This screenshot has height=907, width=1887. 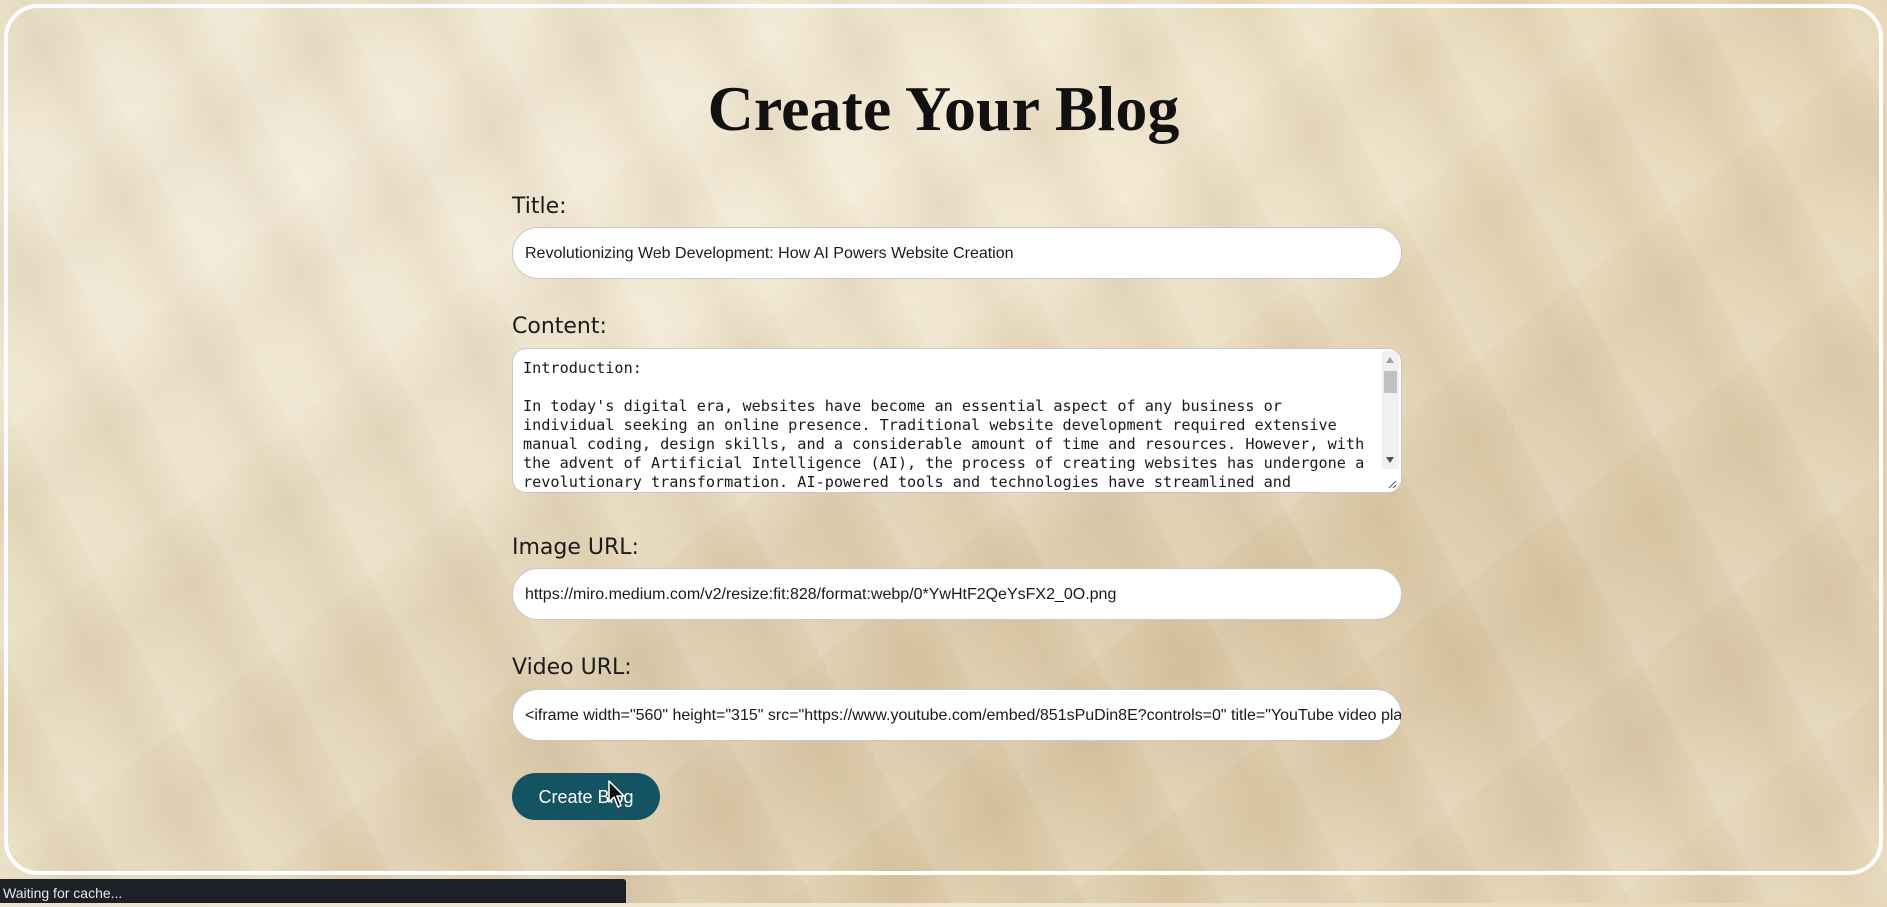 I want to click on title-label: Title:, so click(x=539, y=206).